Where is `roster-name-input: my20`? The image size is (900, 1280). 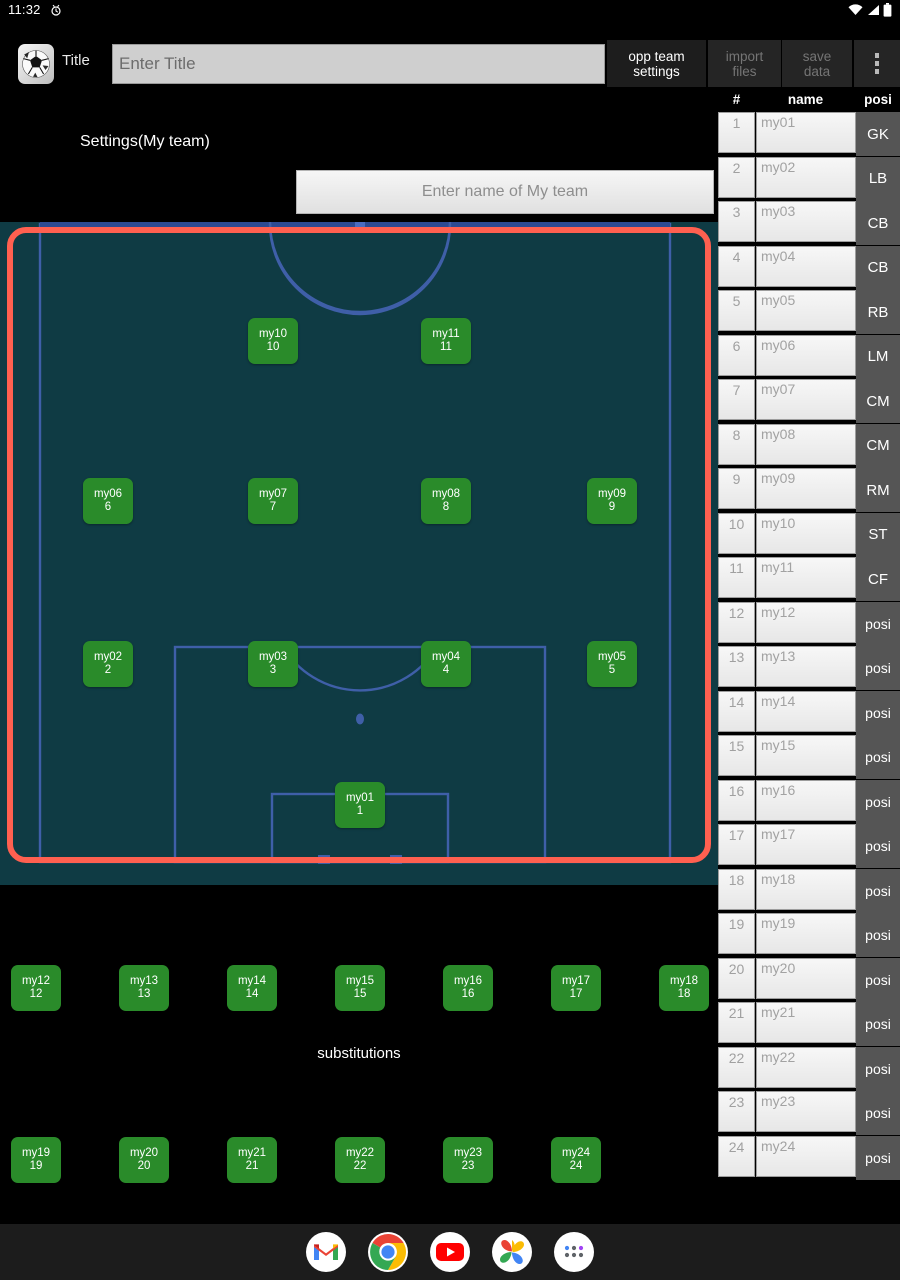
roster-name-input: my20 is located at coordinates (806, 978).